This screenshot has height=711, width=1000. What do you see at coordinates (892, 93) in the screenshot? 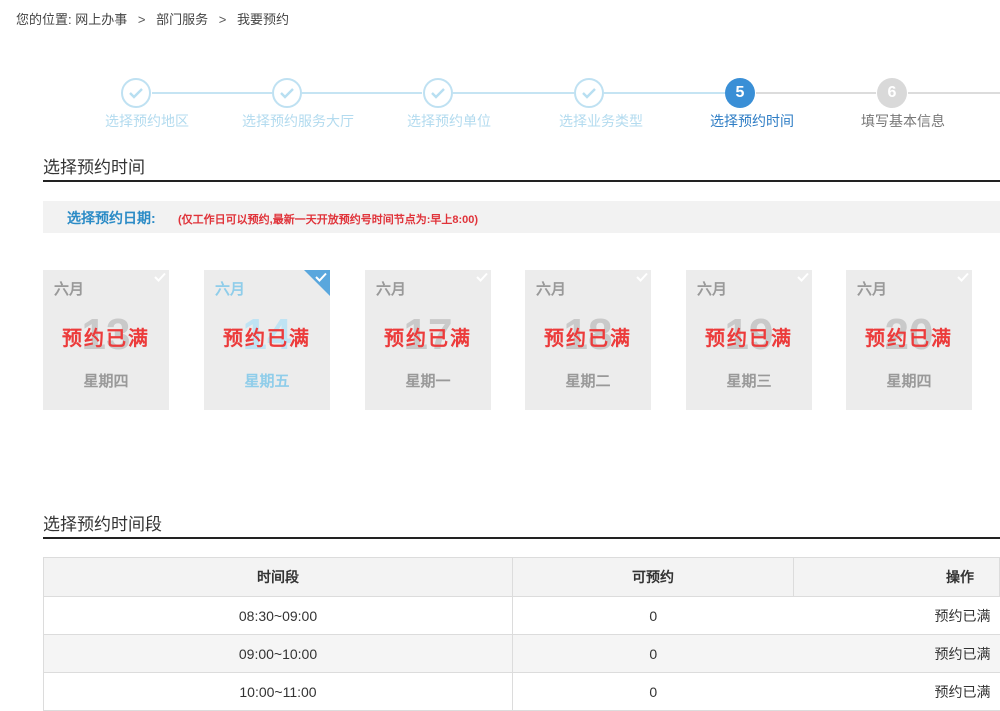
I see `step-6-number: 6` at bounding box center [892, 93].